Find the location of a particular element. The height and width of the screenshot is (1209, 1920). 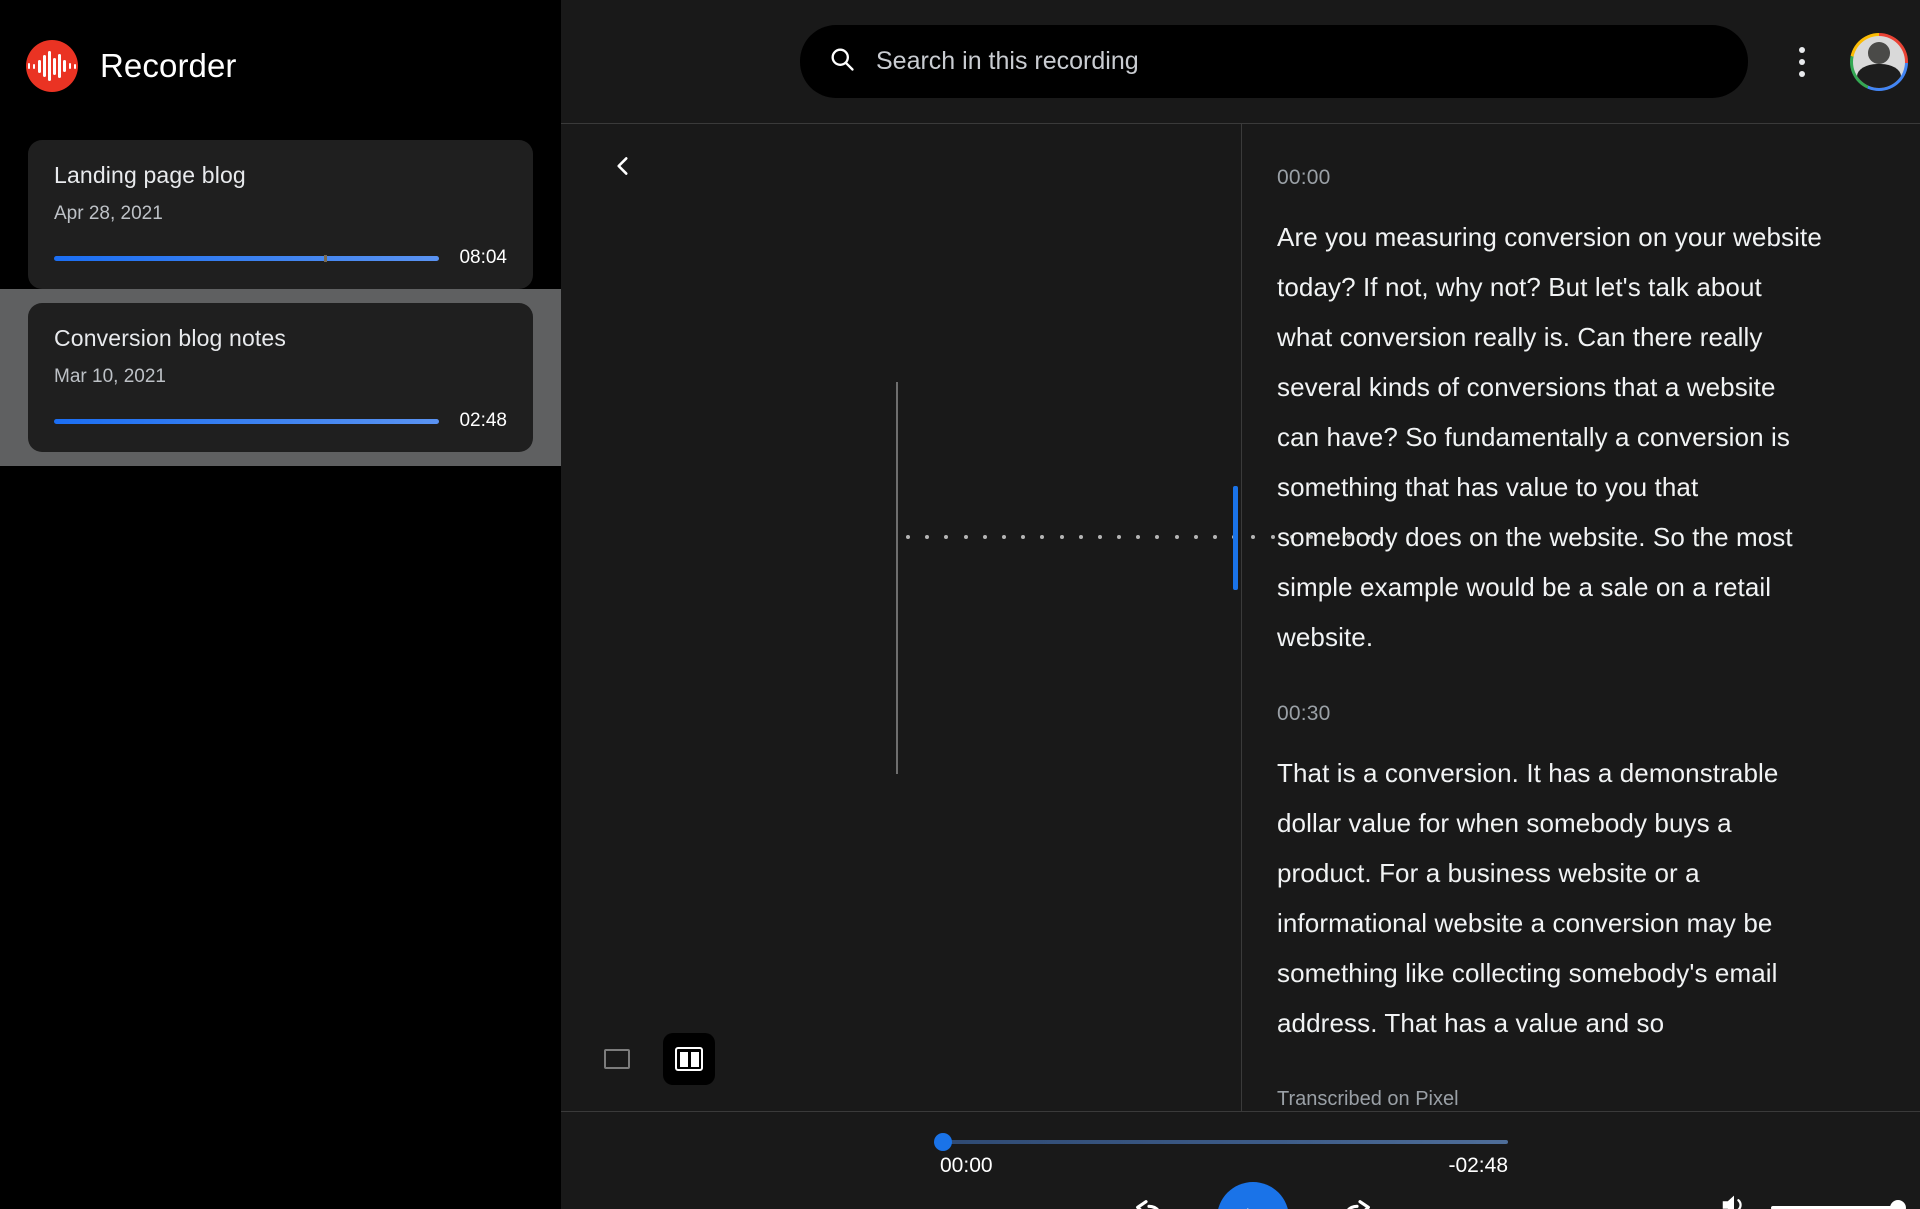

recording-title: Landing page blog is located at coordinates (150, 175).